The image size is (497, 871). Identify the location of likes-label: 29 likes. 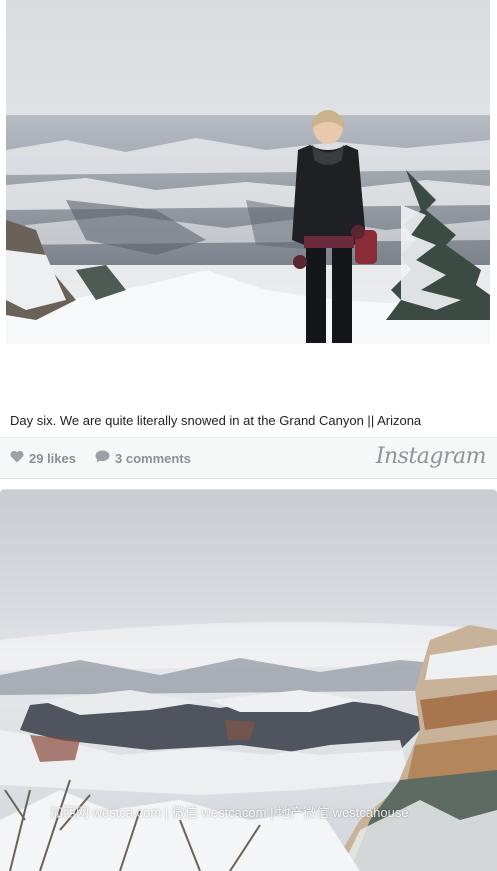
(52, 458).